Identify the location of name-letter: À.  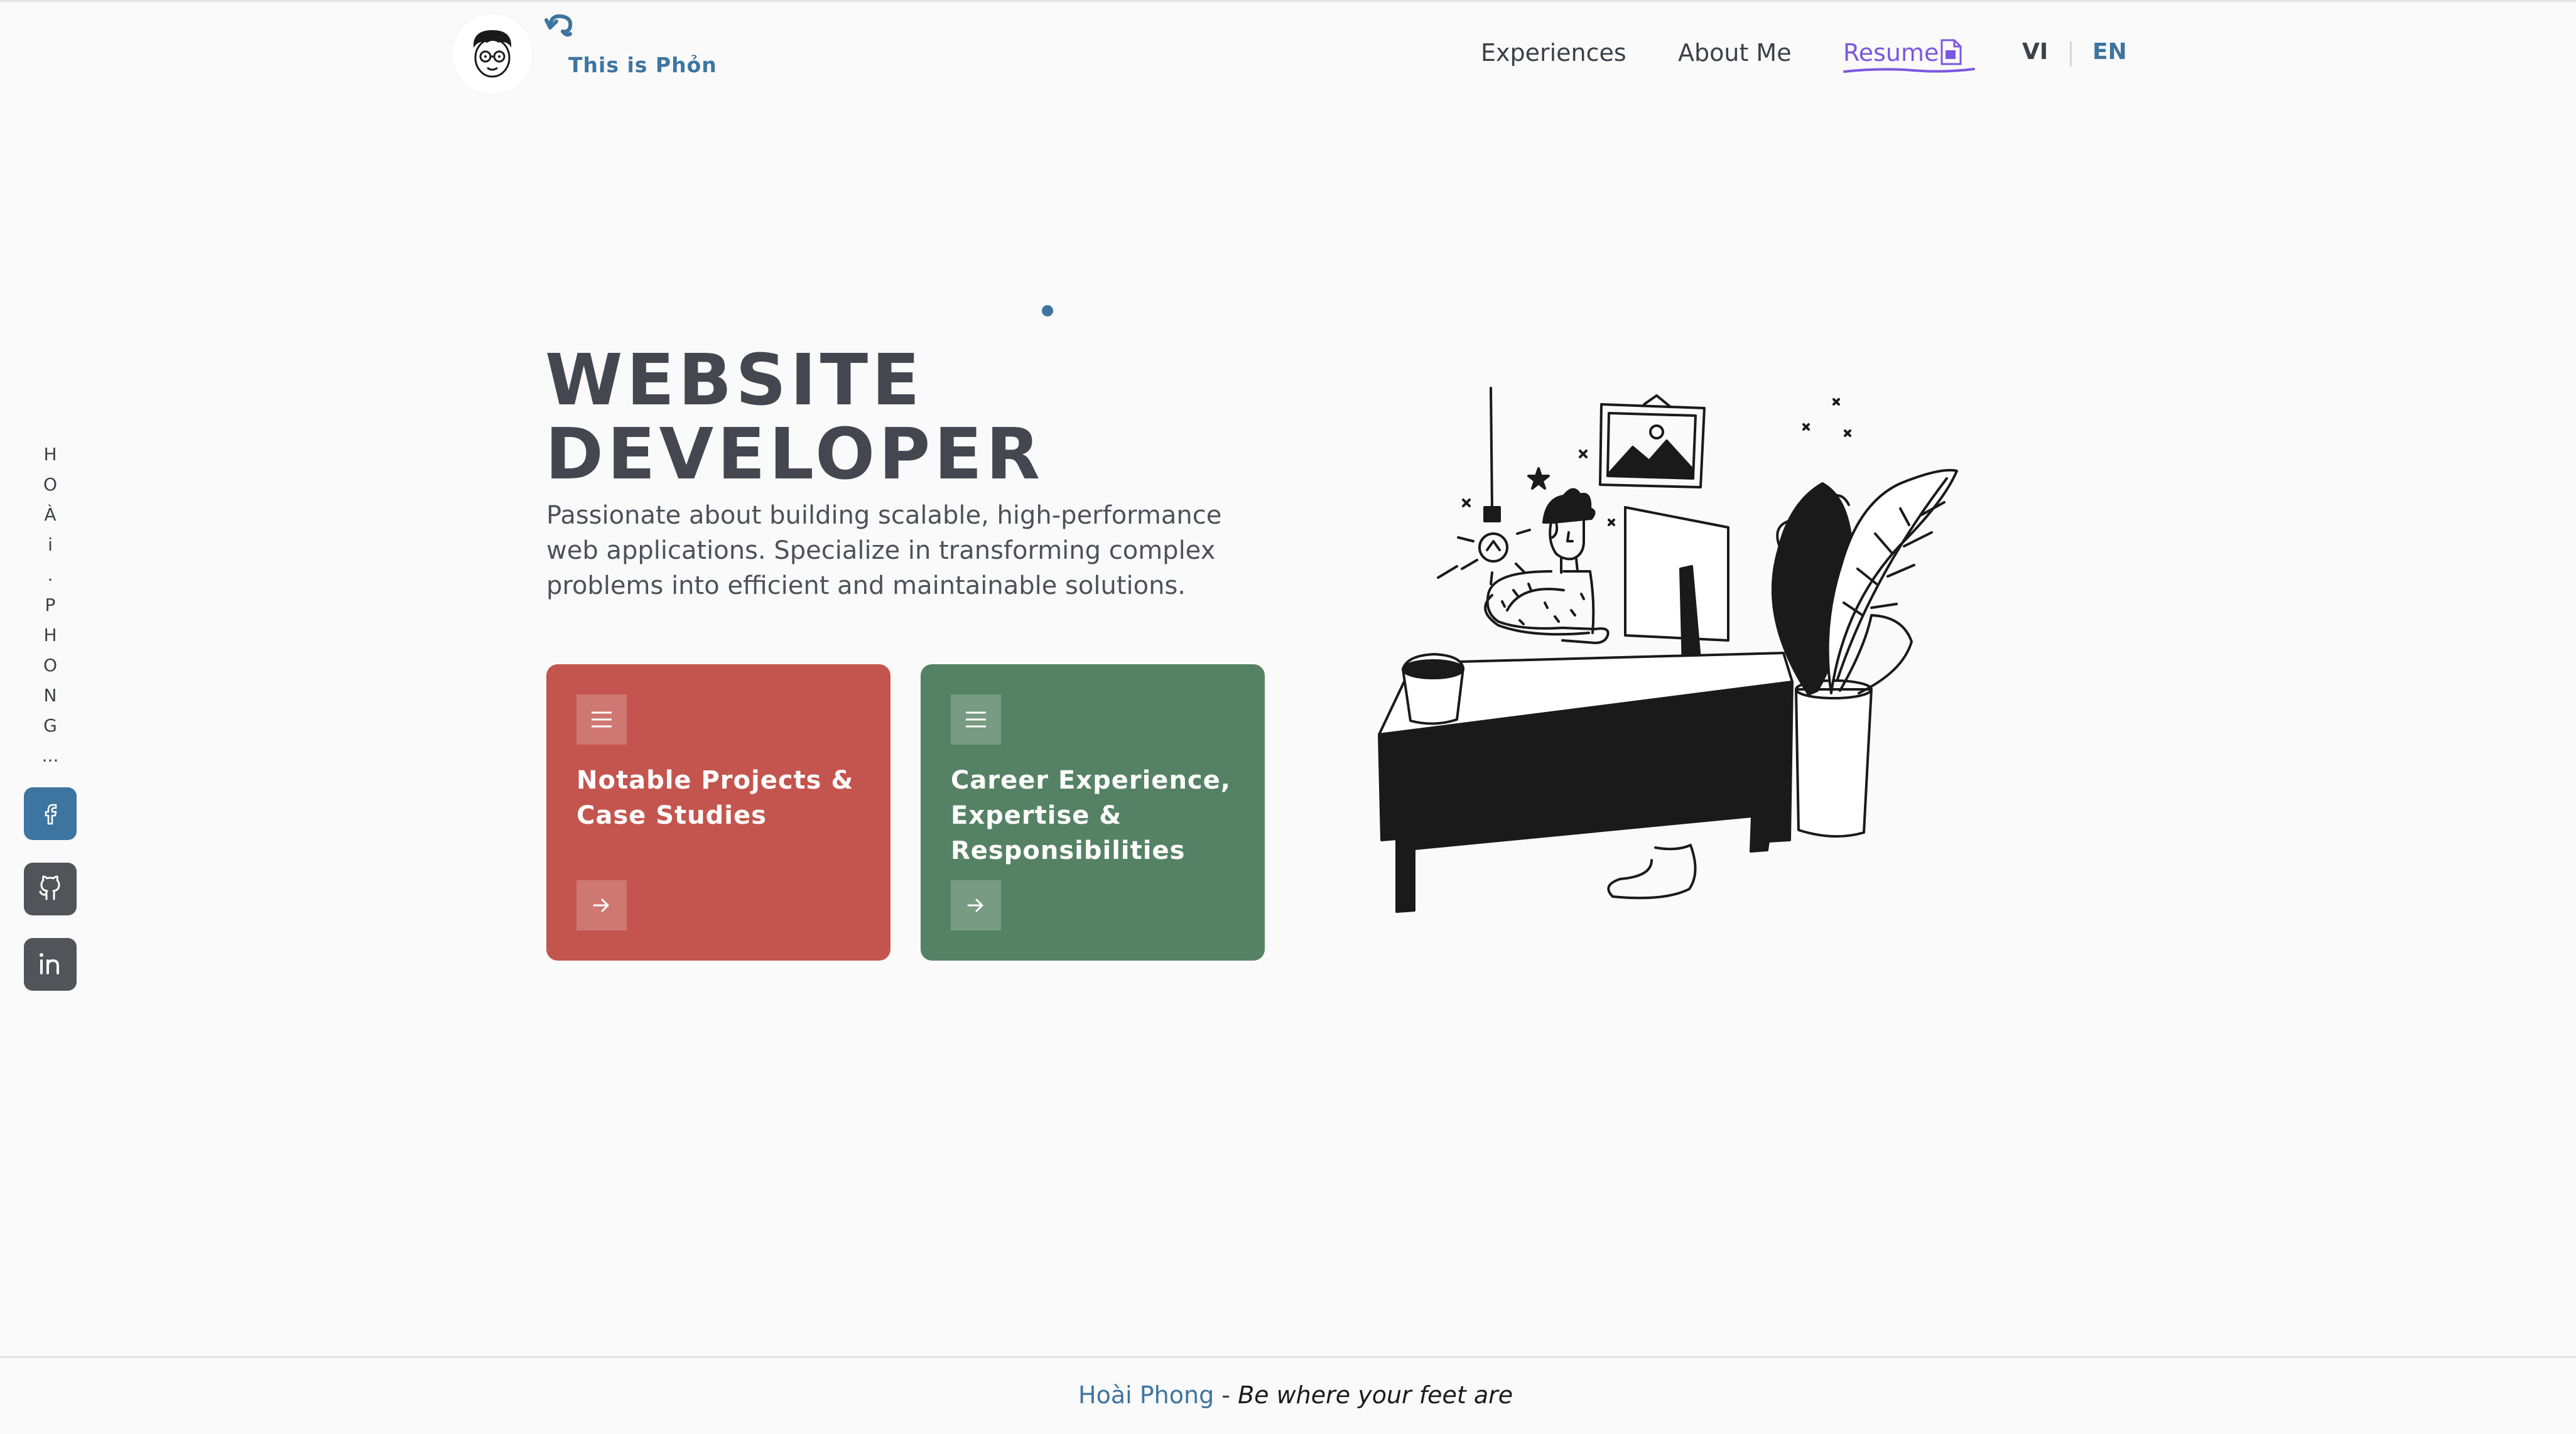
(50, 515).